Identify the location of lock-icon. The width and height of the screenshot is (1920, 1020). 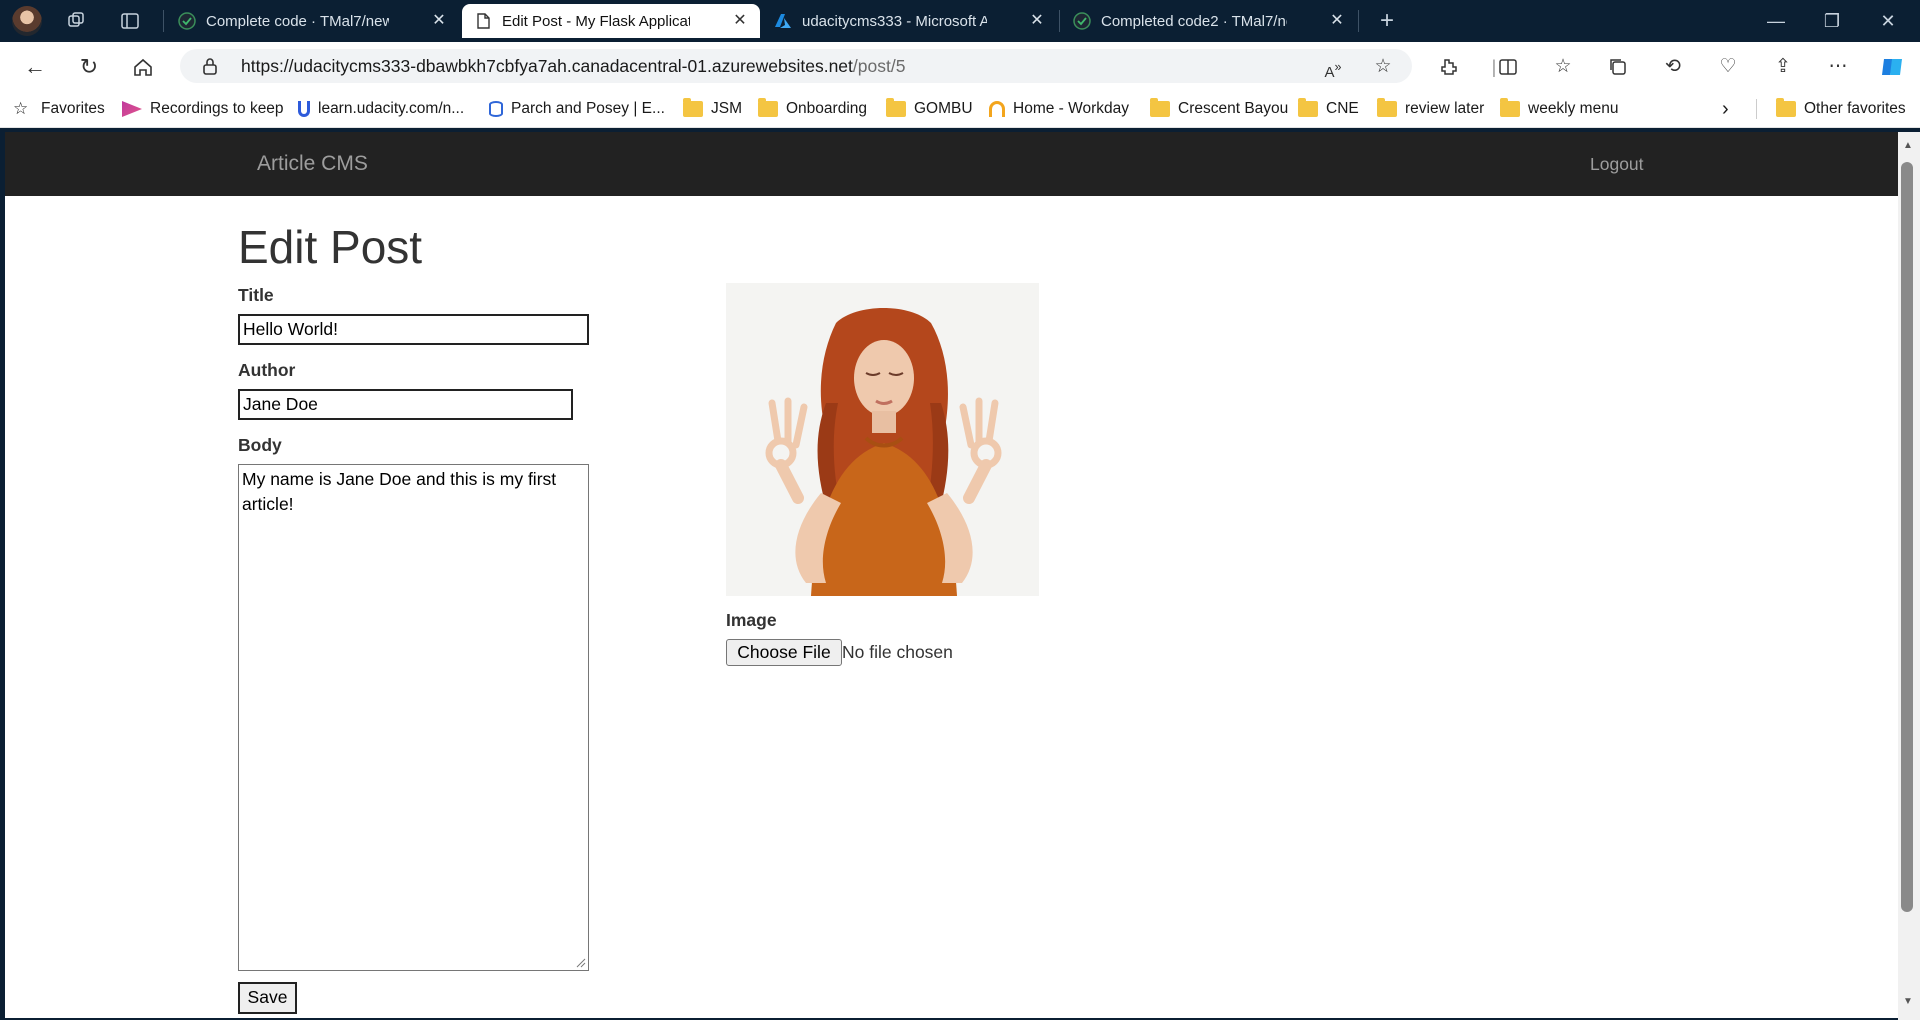
(210, 66).